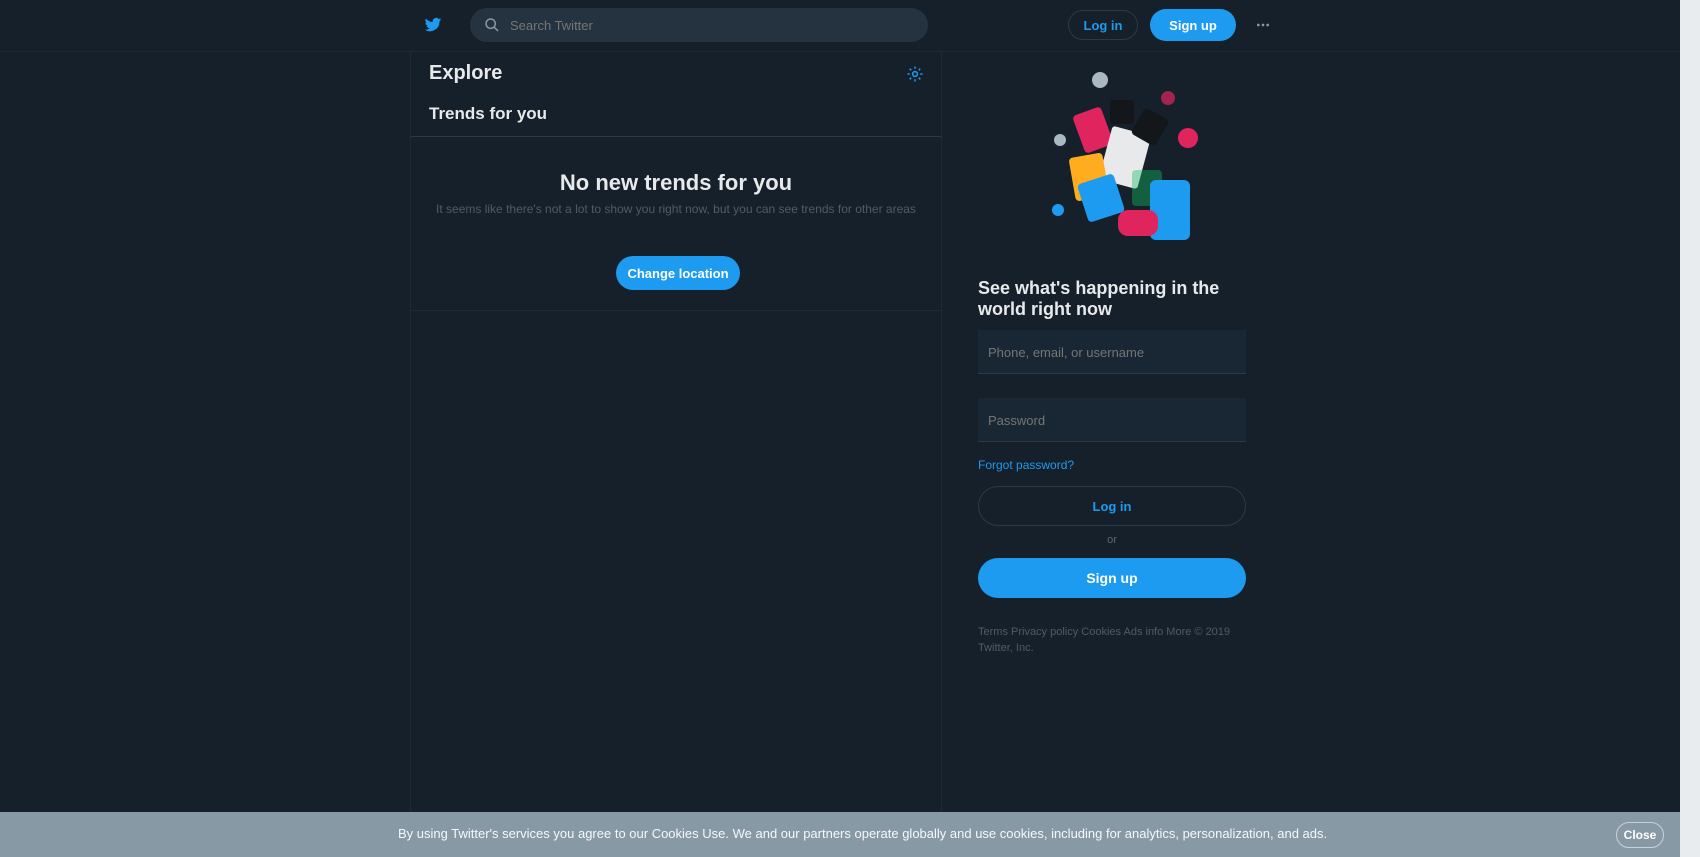  What do you see at coordinates (1112, 578) in the screenshot?
I see `signup-submit-button: Sign up` at bounding box center [1112, 578].